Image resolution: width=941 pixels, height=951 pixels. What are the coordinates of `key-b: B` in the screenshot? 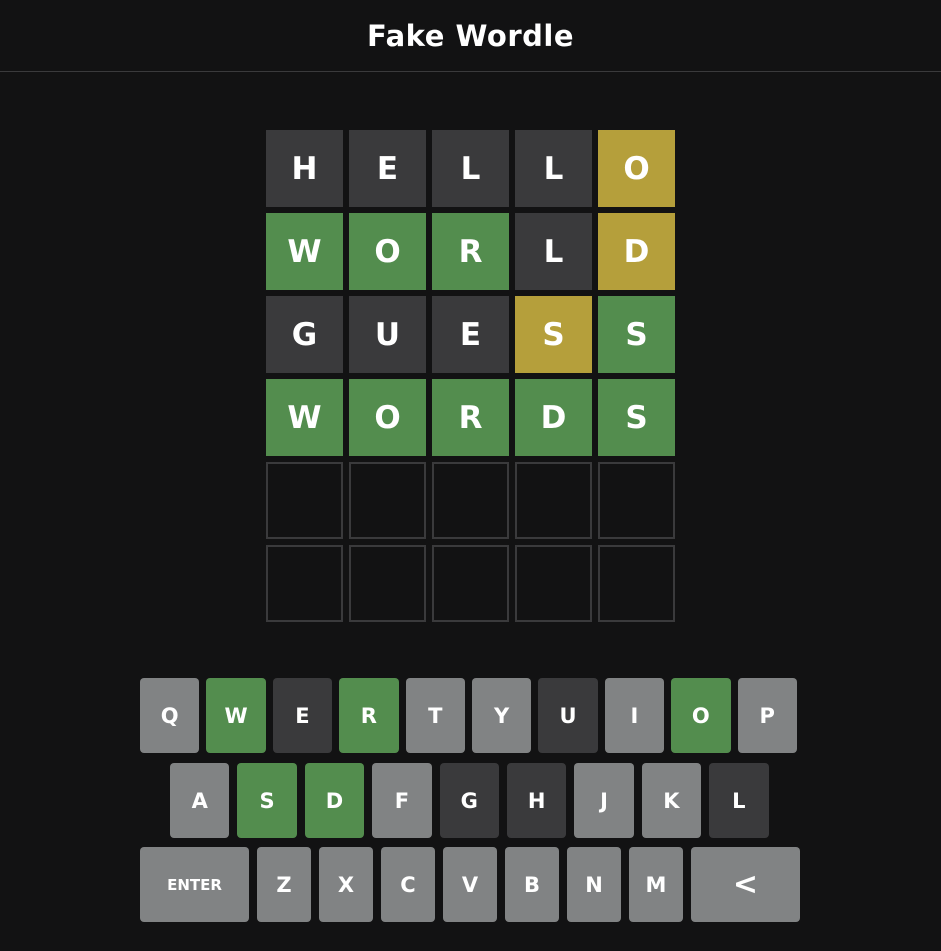 It's located at (532, 884).